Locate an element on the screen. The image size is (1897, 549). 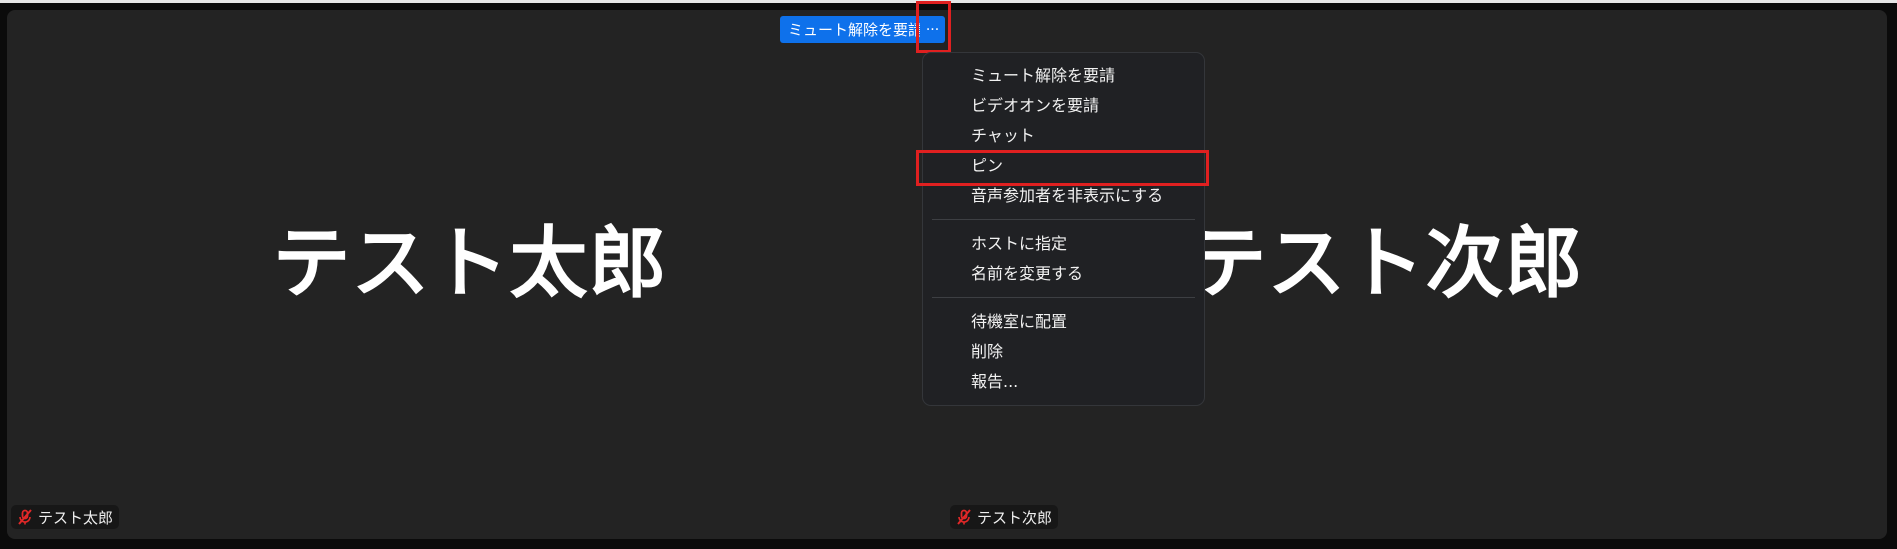
request-unmute-button: ミュート解除を要請 is located at coordinates (856, 29).